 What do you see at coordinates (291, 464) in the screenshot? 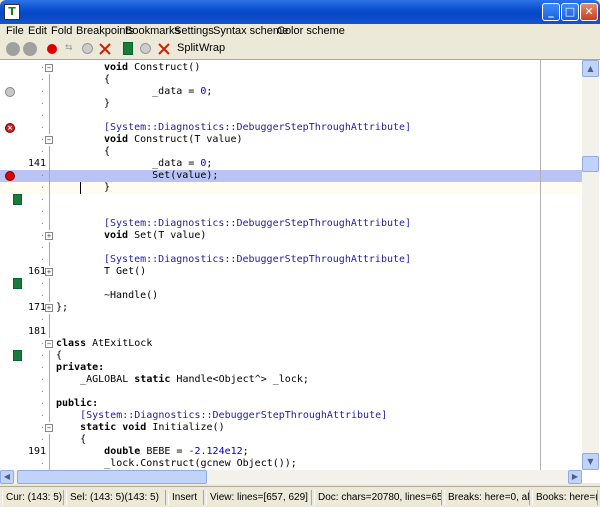
I see `code-line: · _lock.Construct(gcnew Object());` at bounding box center [291, 464].